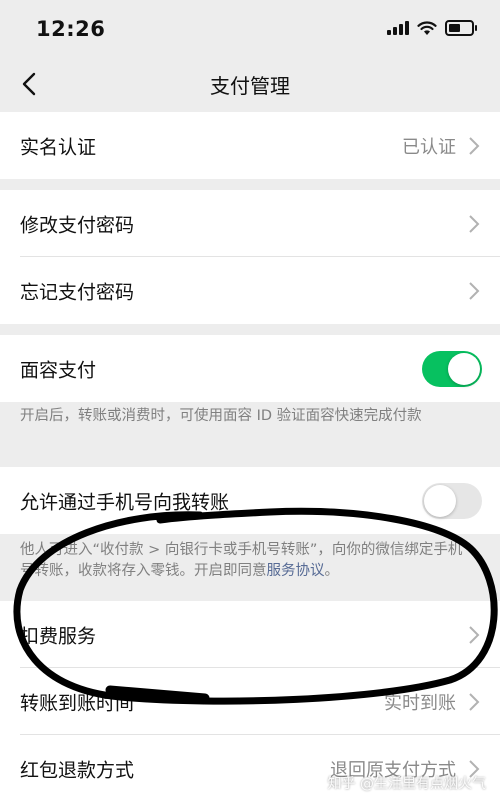 The image size is (500, 803). I want to click on face-pay-row: 面容支付, so click(250, 368).